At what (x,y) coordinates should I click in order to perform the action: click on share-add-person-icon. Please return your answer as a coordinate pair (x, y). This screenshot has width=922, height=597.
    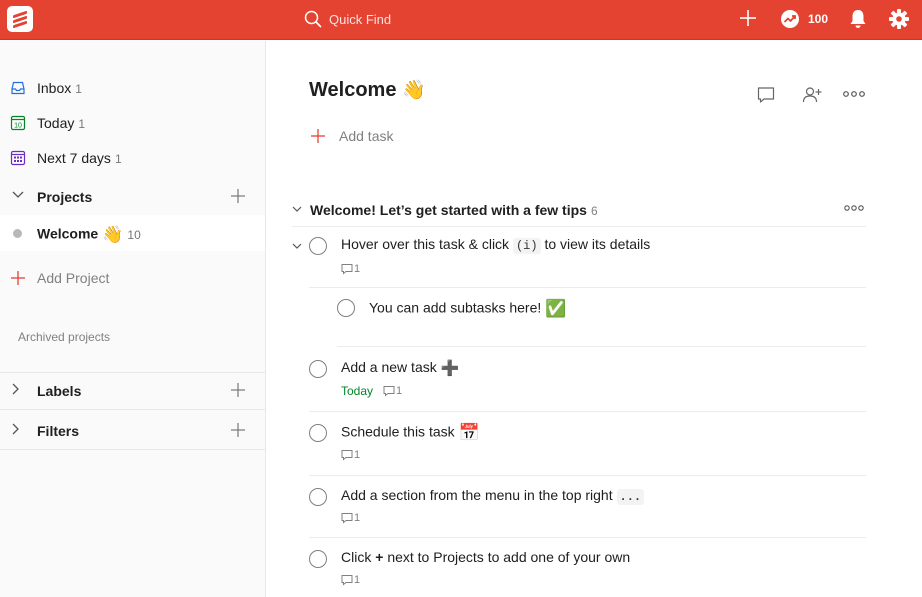
    Looking at the image, I should click on (812, 95).